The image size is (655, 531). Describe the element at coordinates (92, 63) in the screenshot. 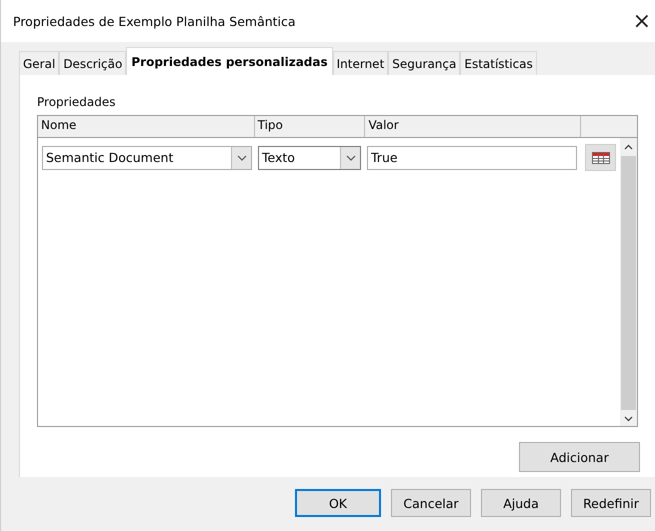

I see `tab: Descrição` at that location.